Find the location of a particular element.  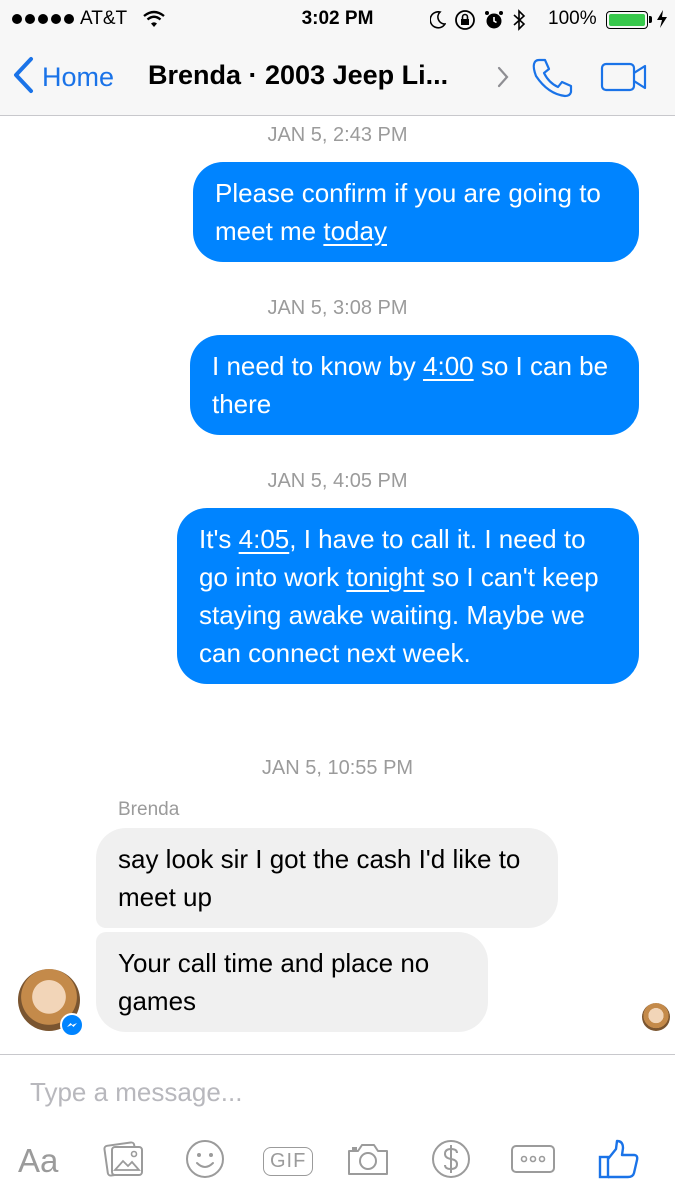

battery-icon is located at coordinates (627, 20).